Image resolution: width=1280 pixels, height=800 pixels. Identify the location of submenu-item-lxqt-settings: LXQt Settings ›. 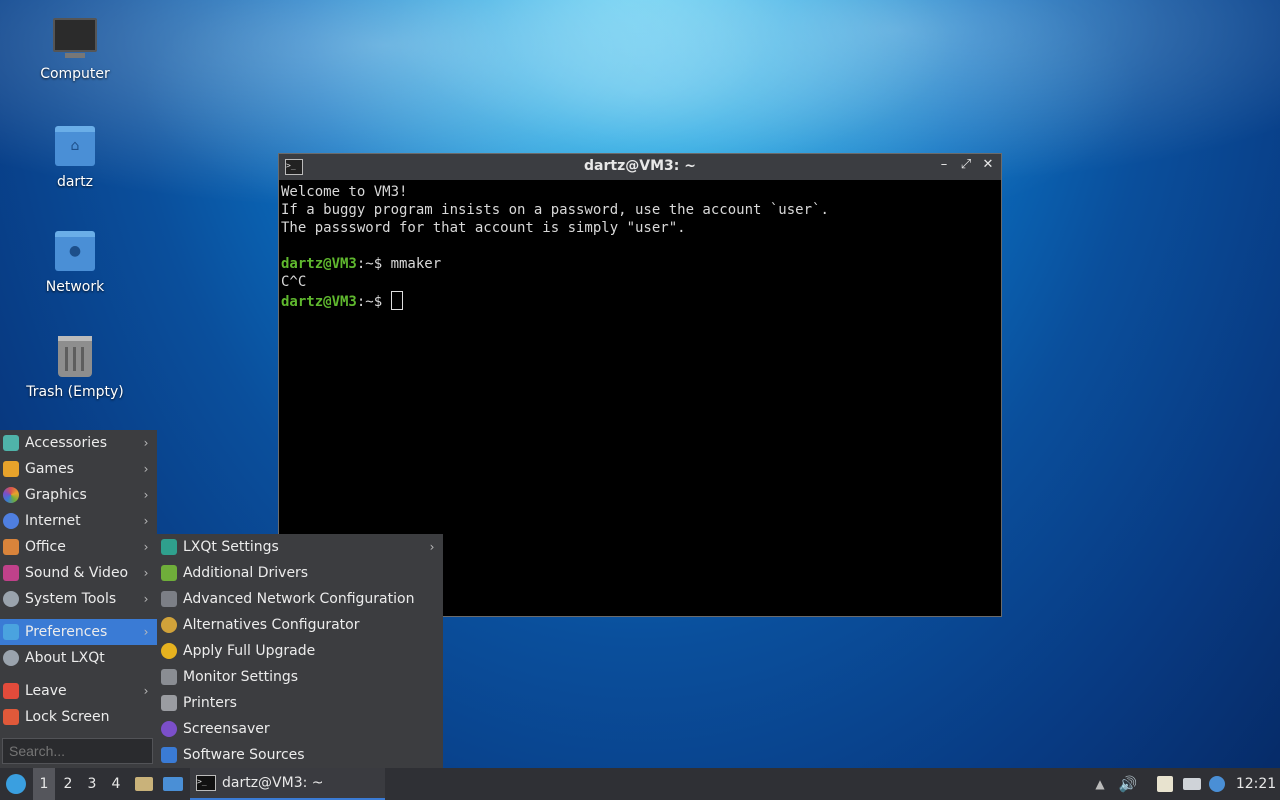
(300, 547).